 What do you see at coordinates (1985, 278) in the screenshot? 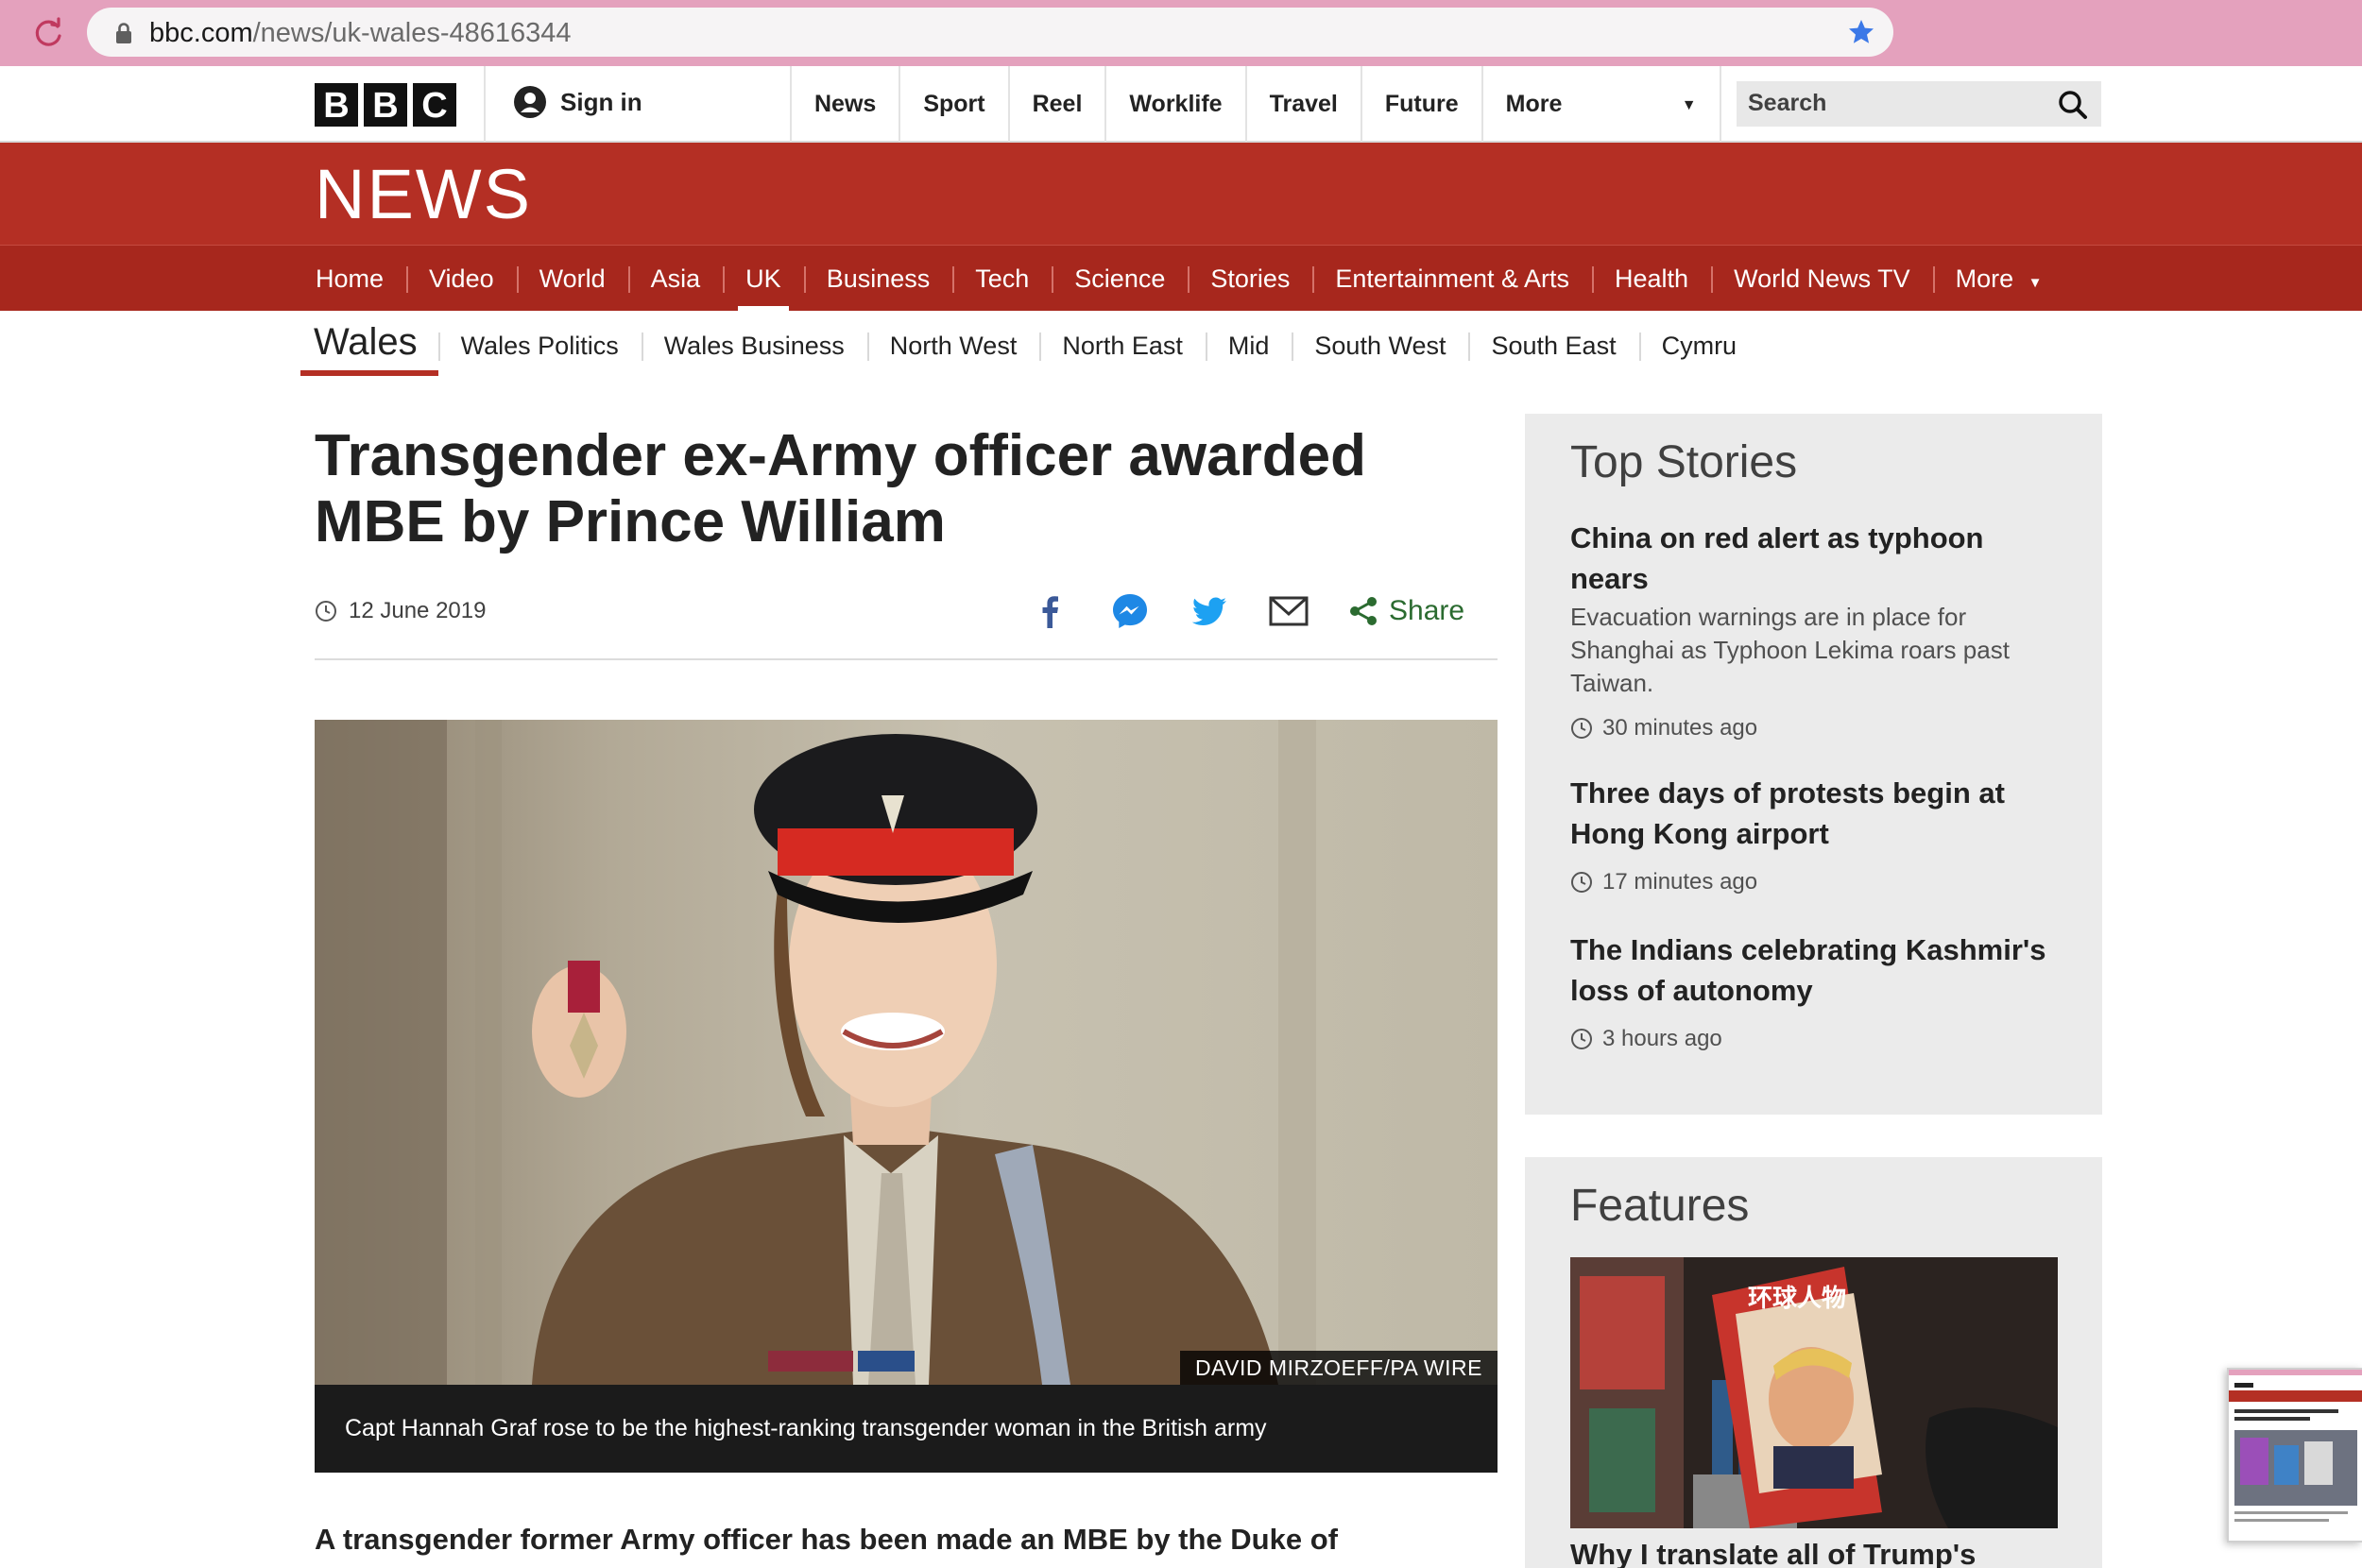
I see `section-nav-more-label: More` at bounding box center [1985, 278].